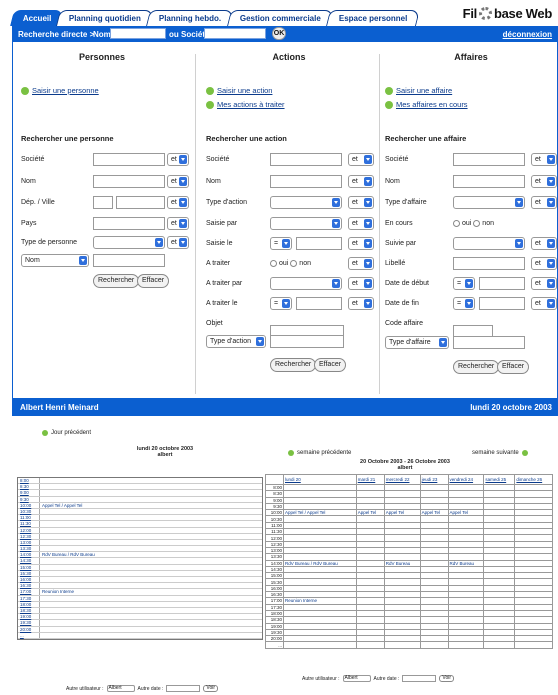 The image size is (558, 695). I want to click on deal-search-button: Rechercher, so click(476, 367).